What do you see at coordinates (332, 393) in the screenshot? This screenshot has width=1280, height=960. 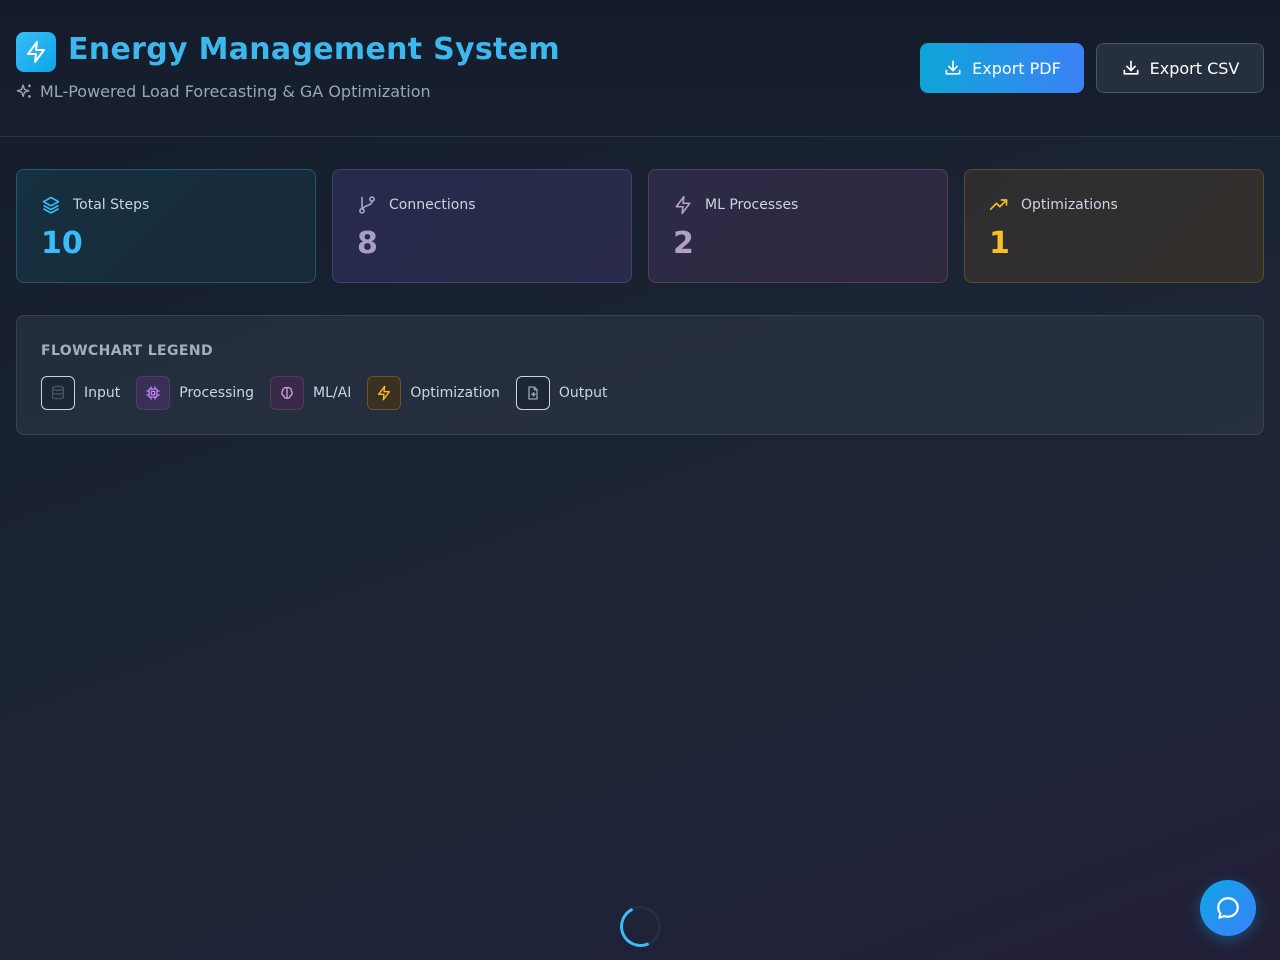 I see `legend-label: ML/AI` at bounding box center [332, 393].